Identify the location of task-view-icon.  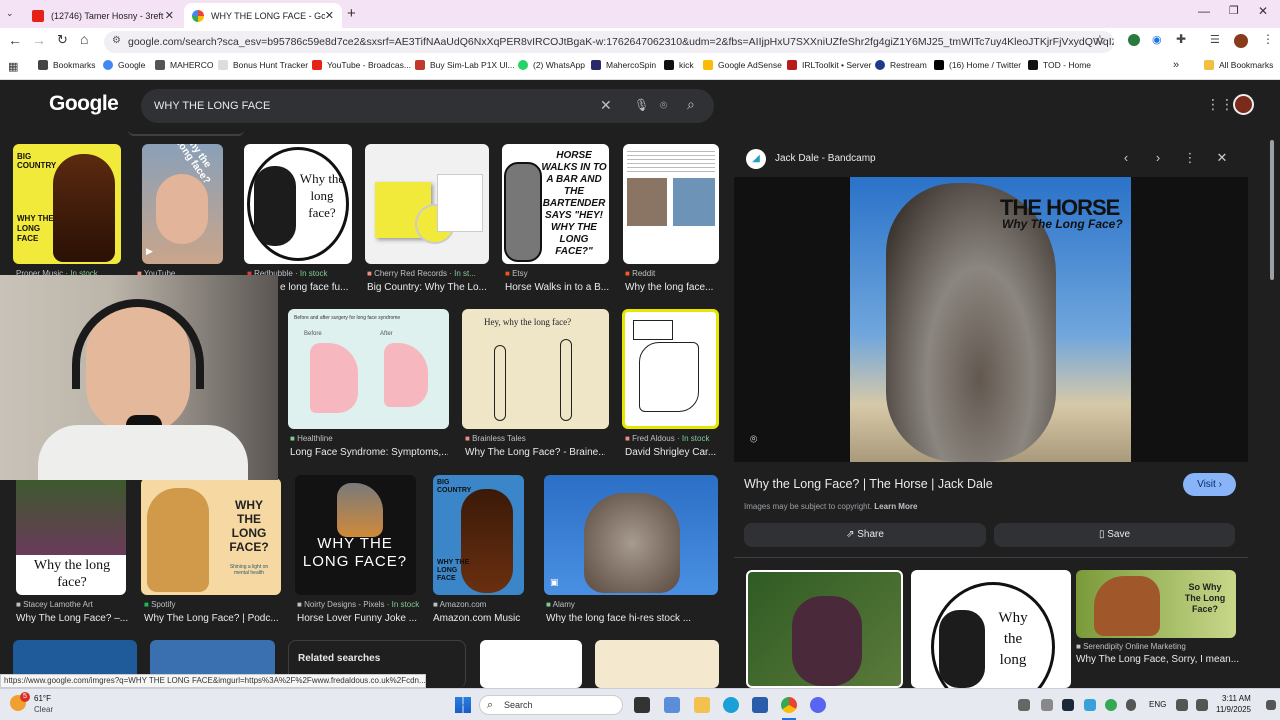
(642, 705).